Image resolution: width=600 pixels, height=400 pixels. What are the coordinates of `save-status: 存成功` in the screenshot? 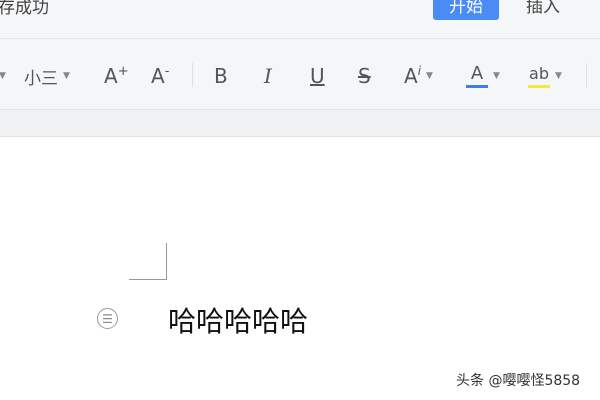 It's located at (24, 9).